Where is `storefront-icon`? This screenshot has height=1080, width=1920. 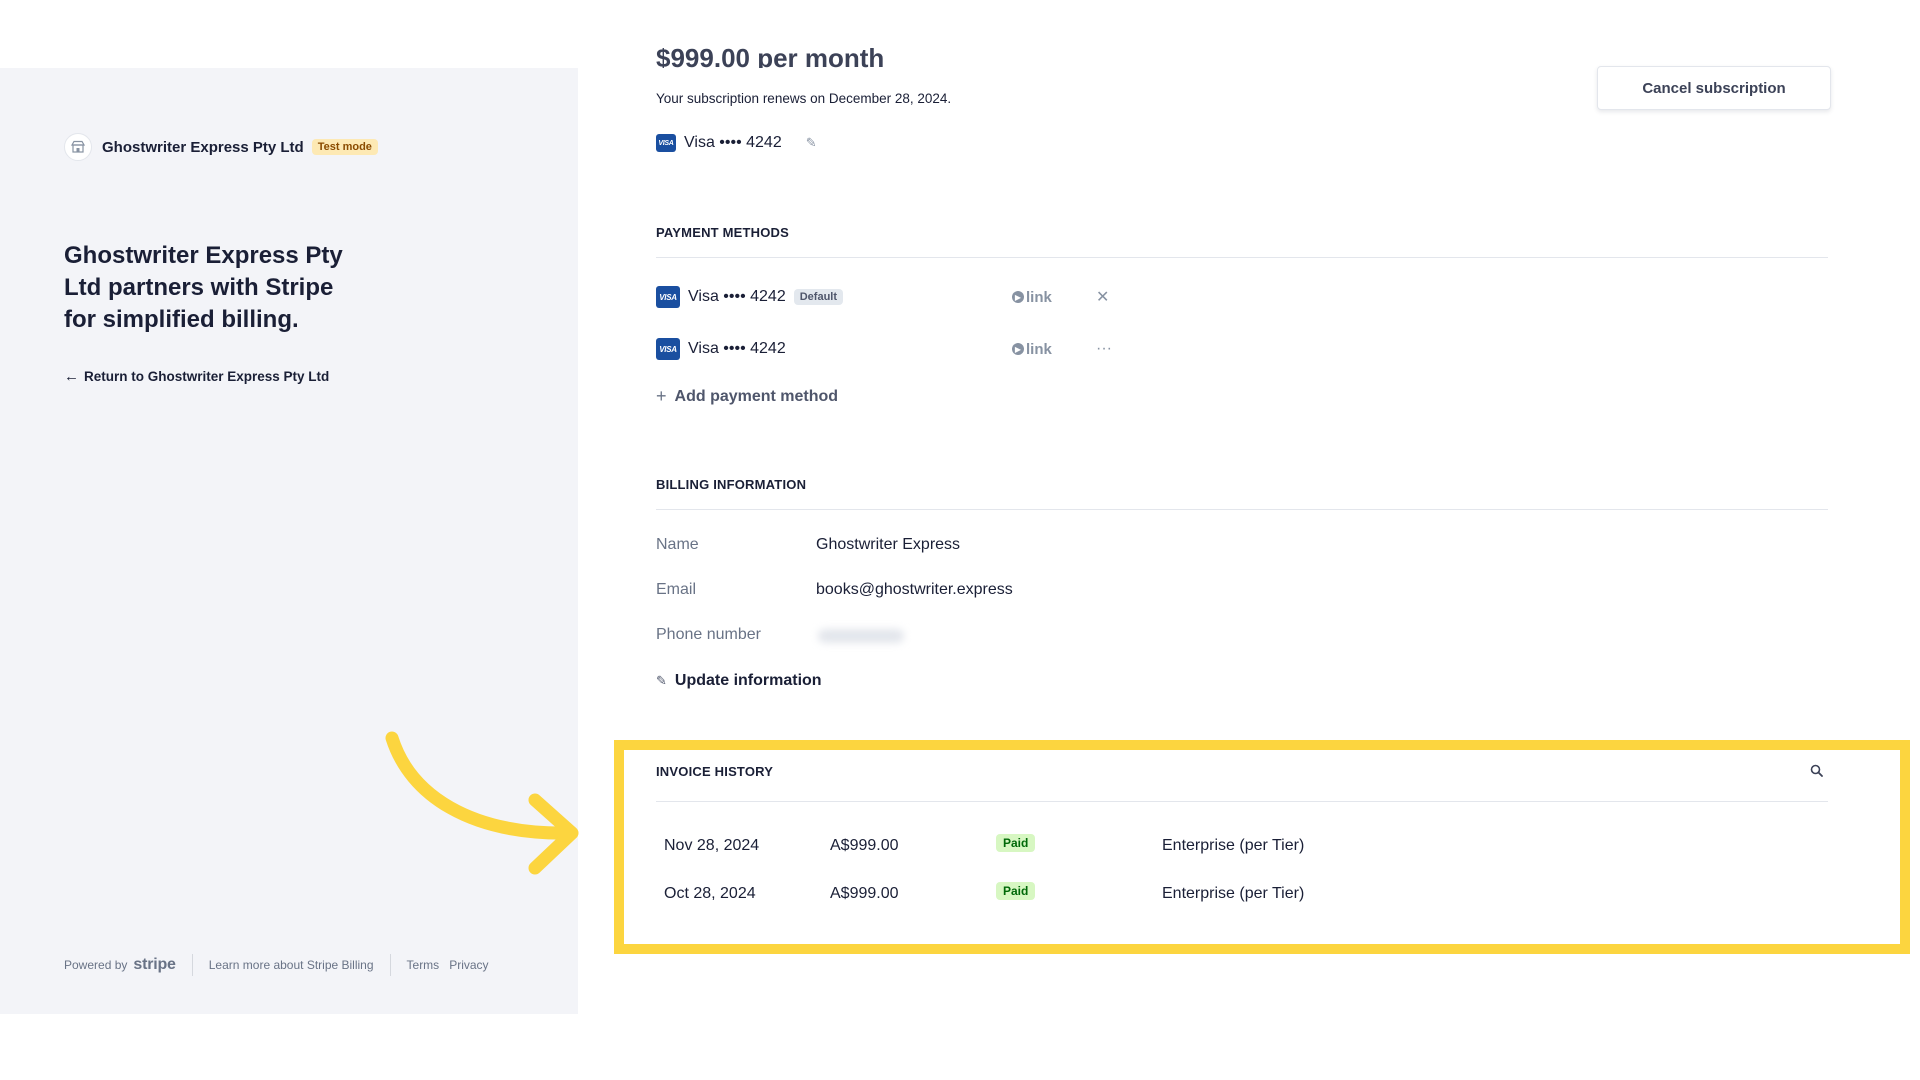 storefront-icon is located at coordinates (78, 147).